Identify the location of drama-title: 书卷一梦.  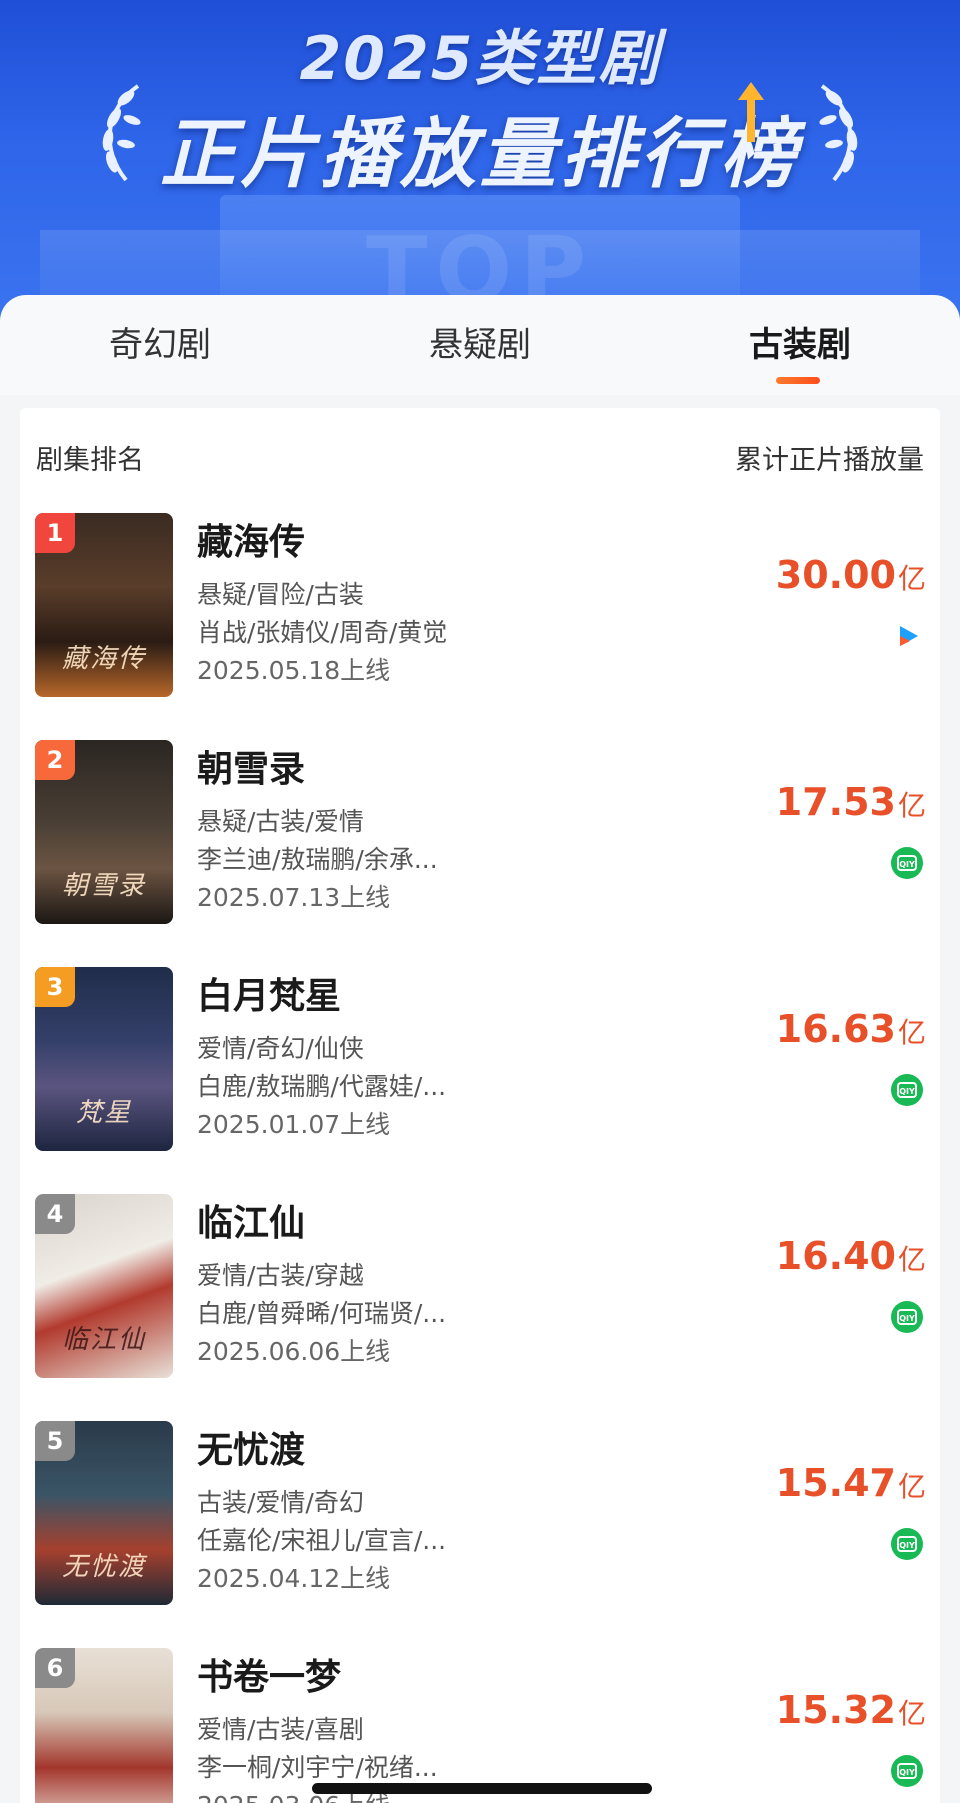
(269, 1674).